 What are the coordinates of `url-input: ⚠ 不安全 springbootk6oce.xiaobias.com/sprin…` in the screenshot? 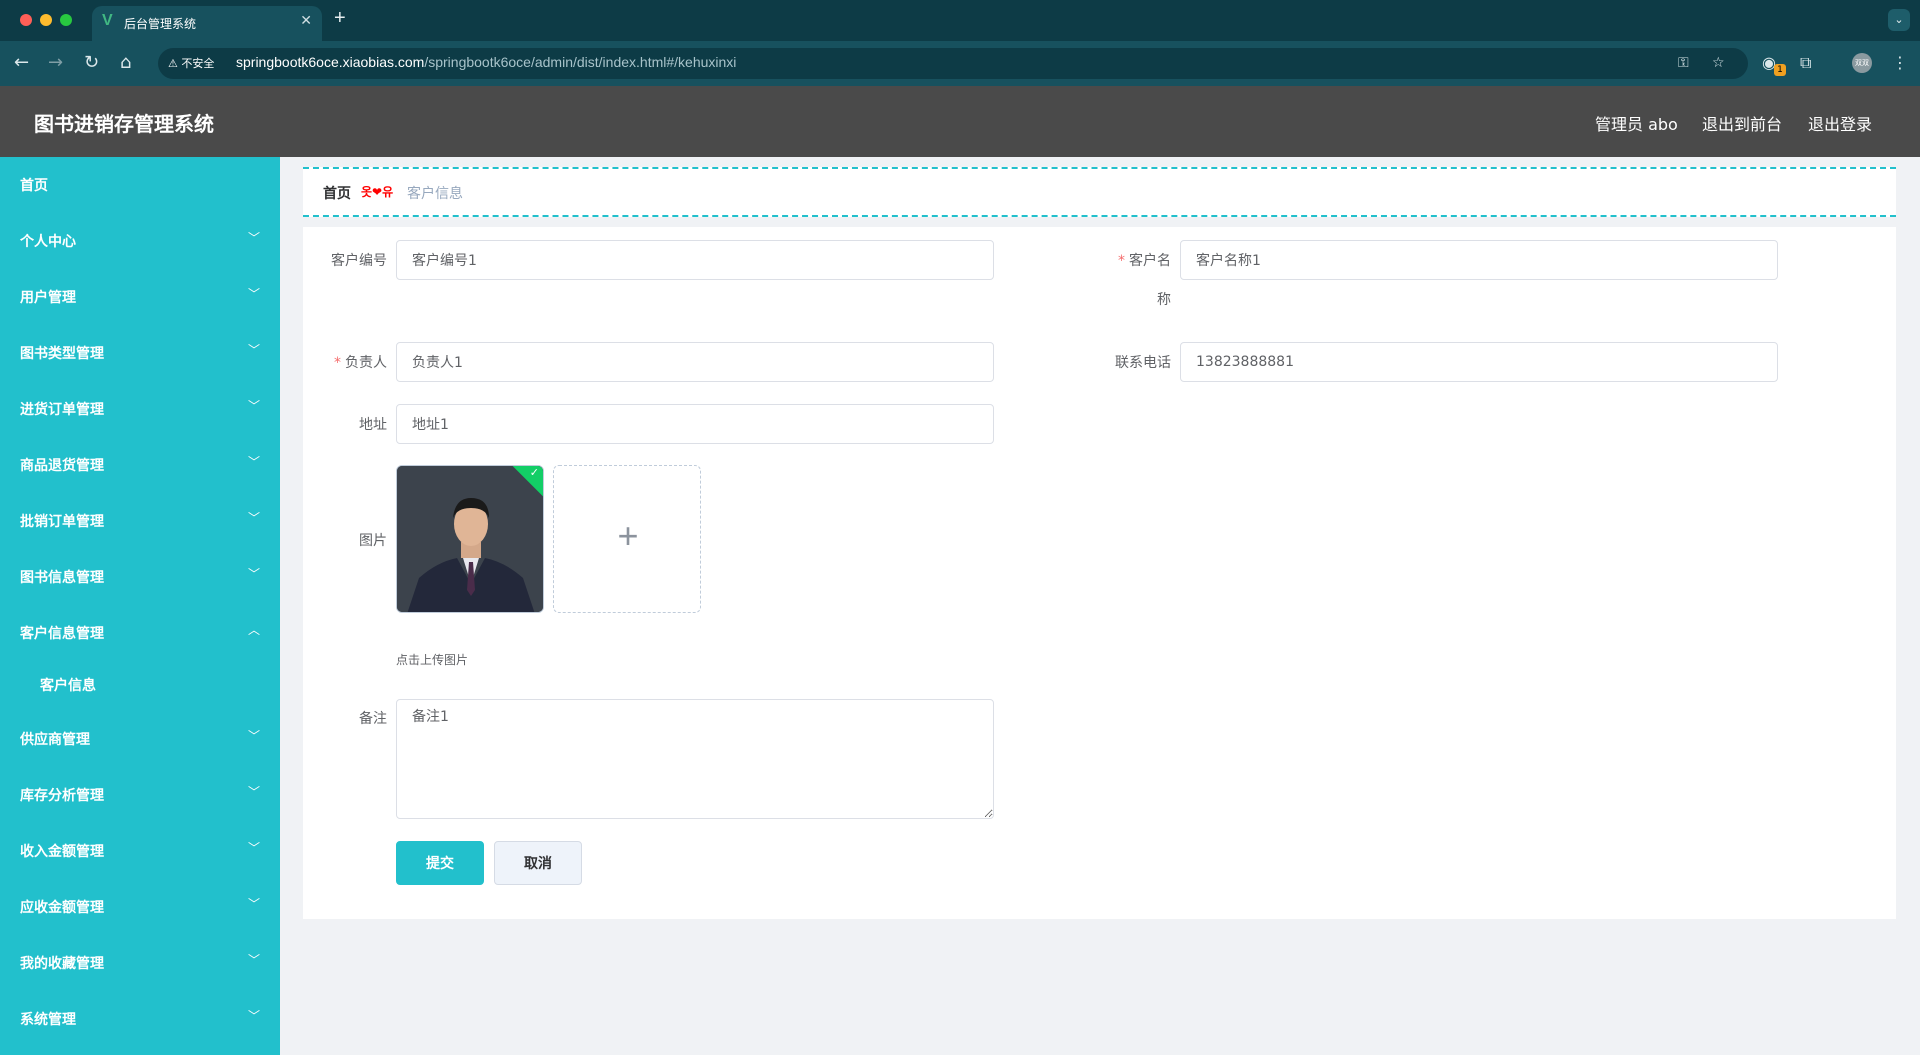 It's located at (953, 63).